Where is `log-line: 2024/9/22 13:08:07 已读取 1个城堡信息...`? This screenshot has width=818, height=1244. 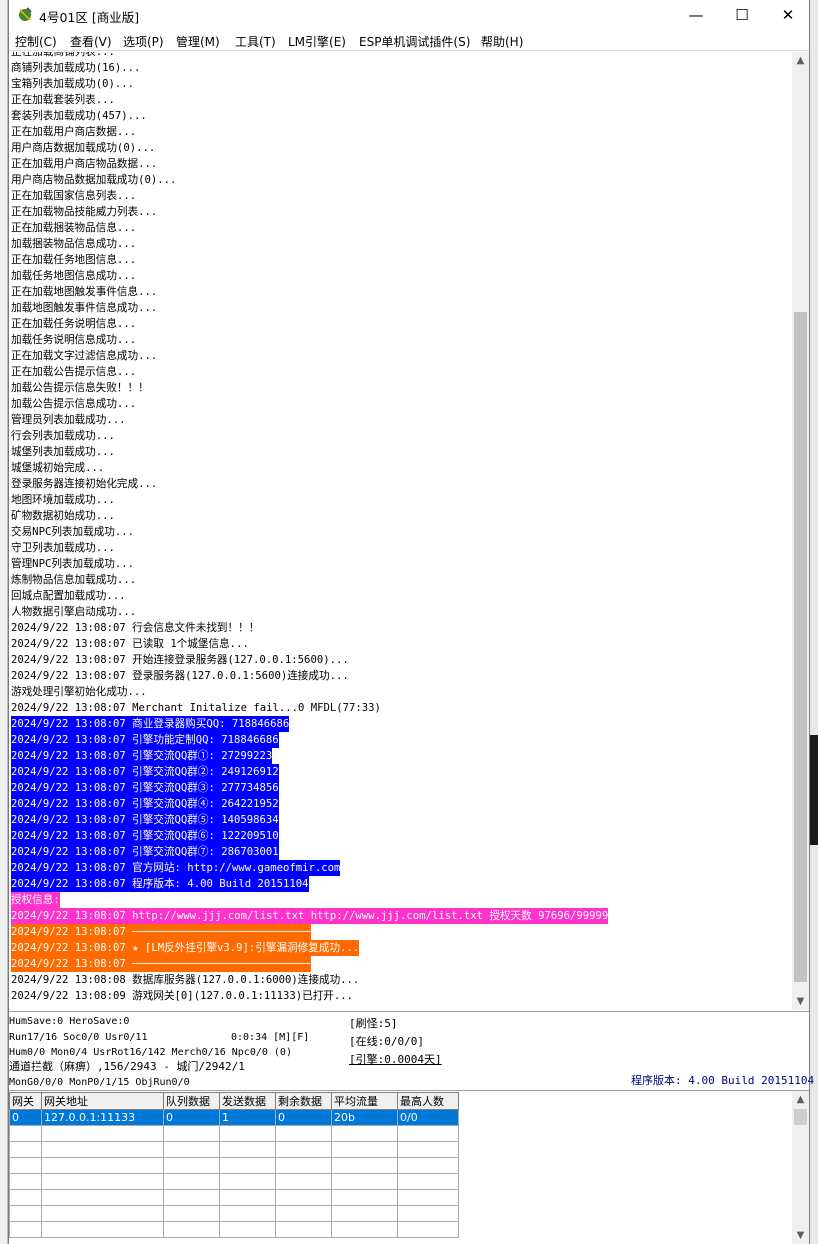
log-line: 2024/9/22 13:08:07 已读取 1个城堡信息... is located at coordinates (130, 644).